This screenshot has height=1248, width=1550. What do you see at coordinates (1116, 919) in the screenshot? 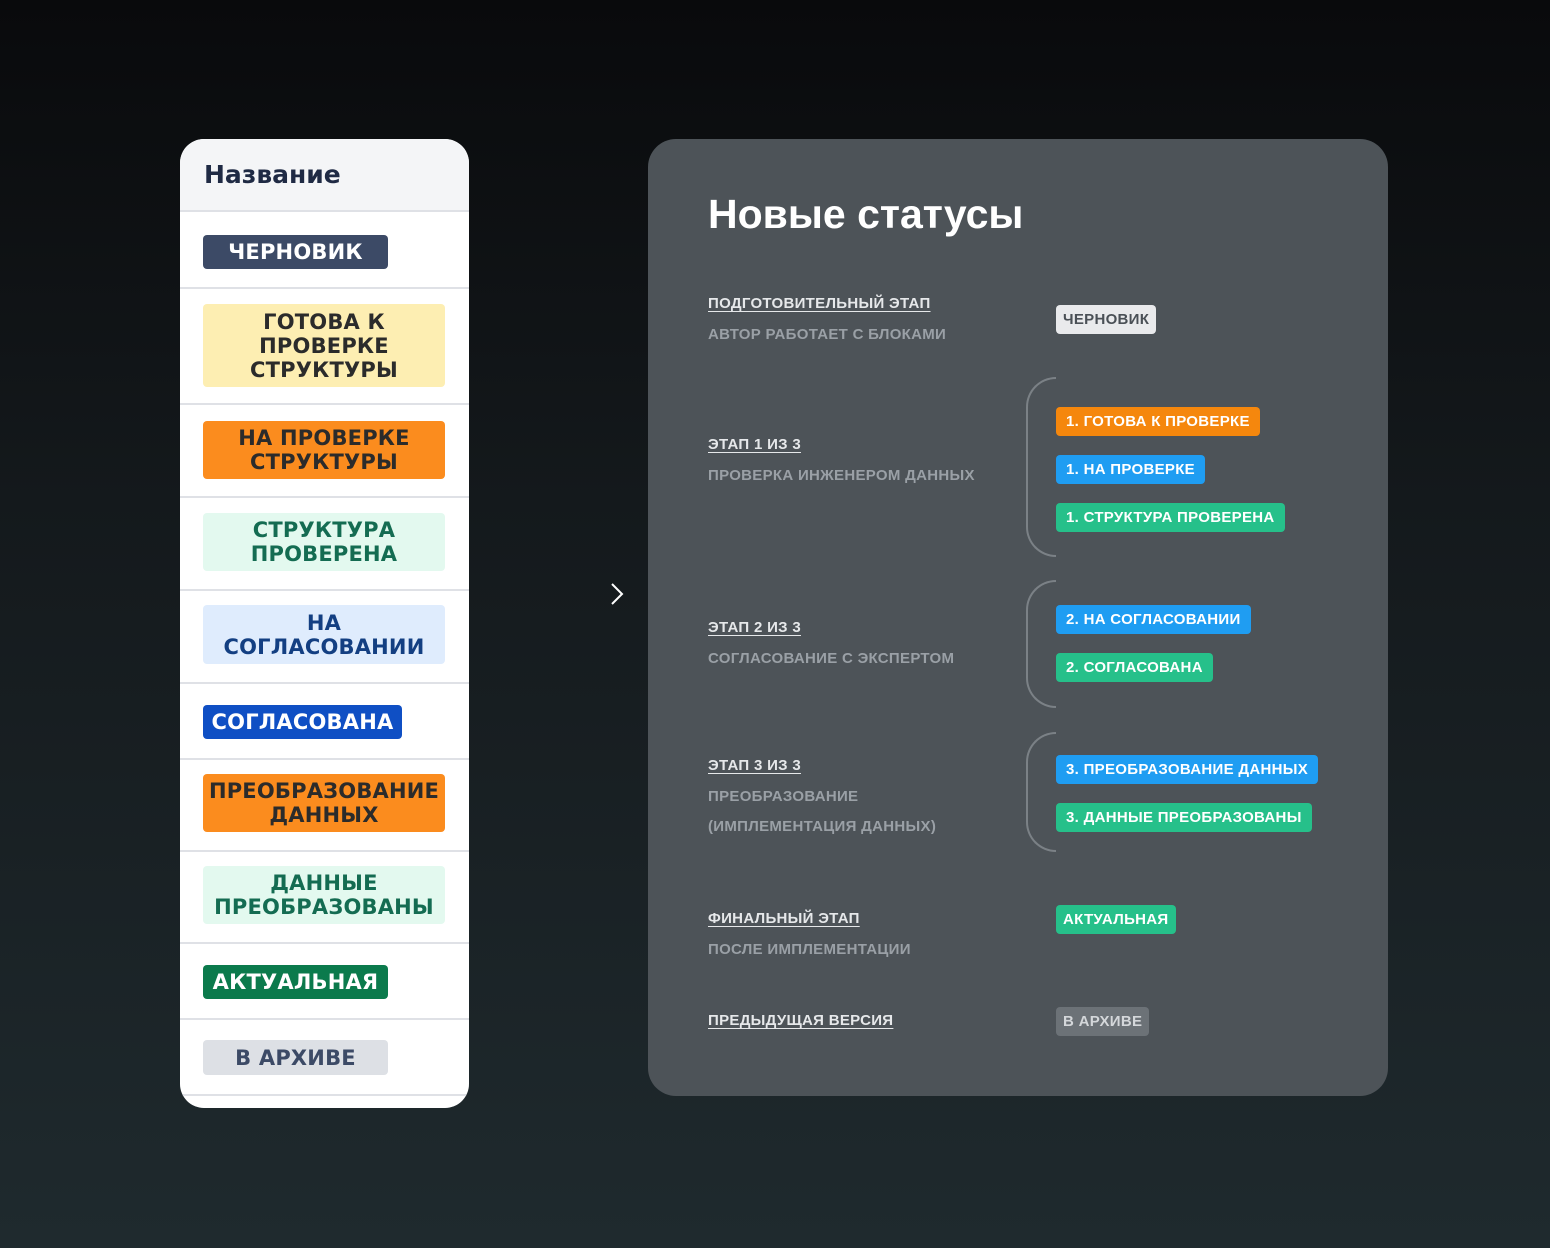
I see `status-badge: АКТУАЛЬНАЯ` at bounding box center [1116, 919].